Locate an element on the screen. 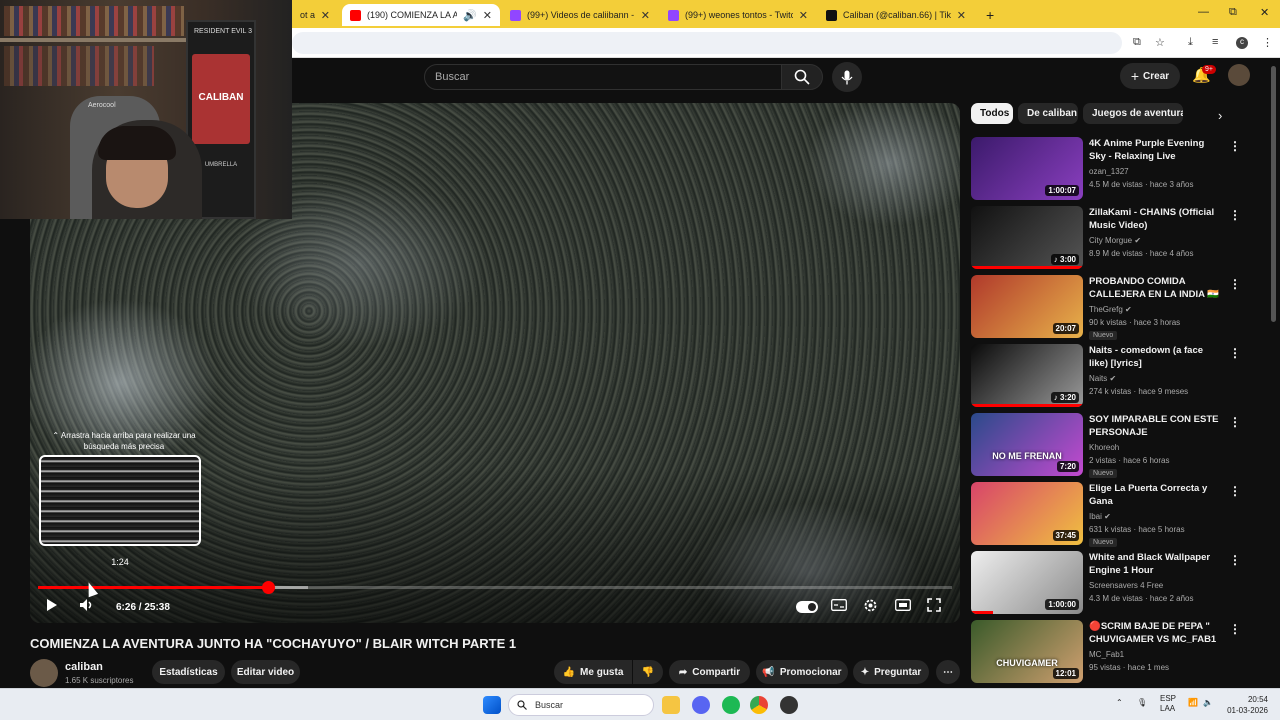  video-thumbnail: ♪ 3:20 is located at coordinates (1027, 375).